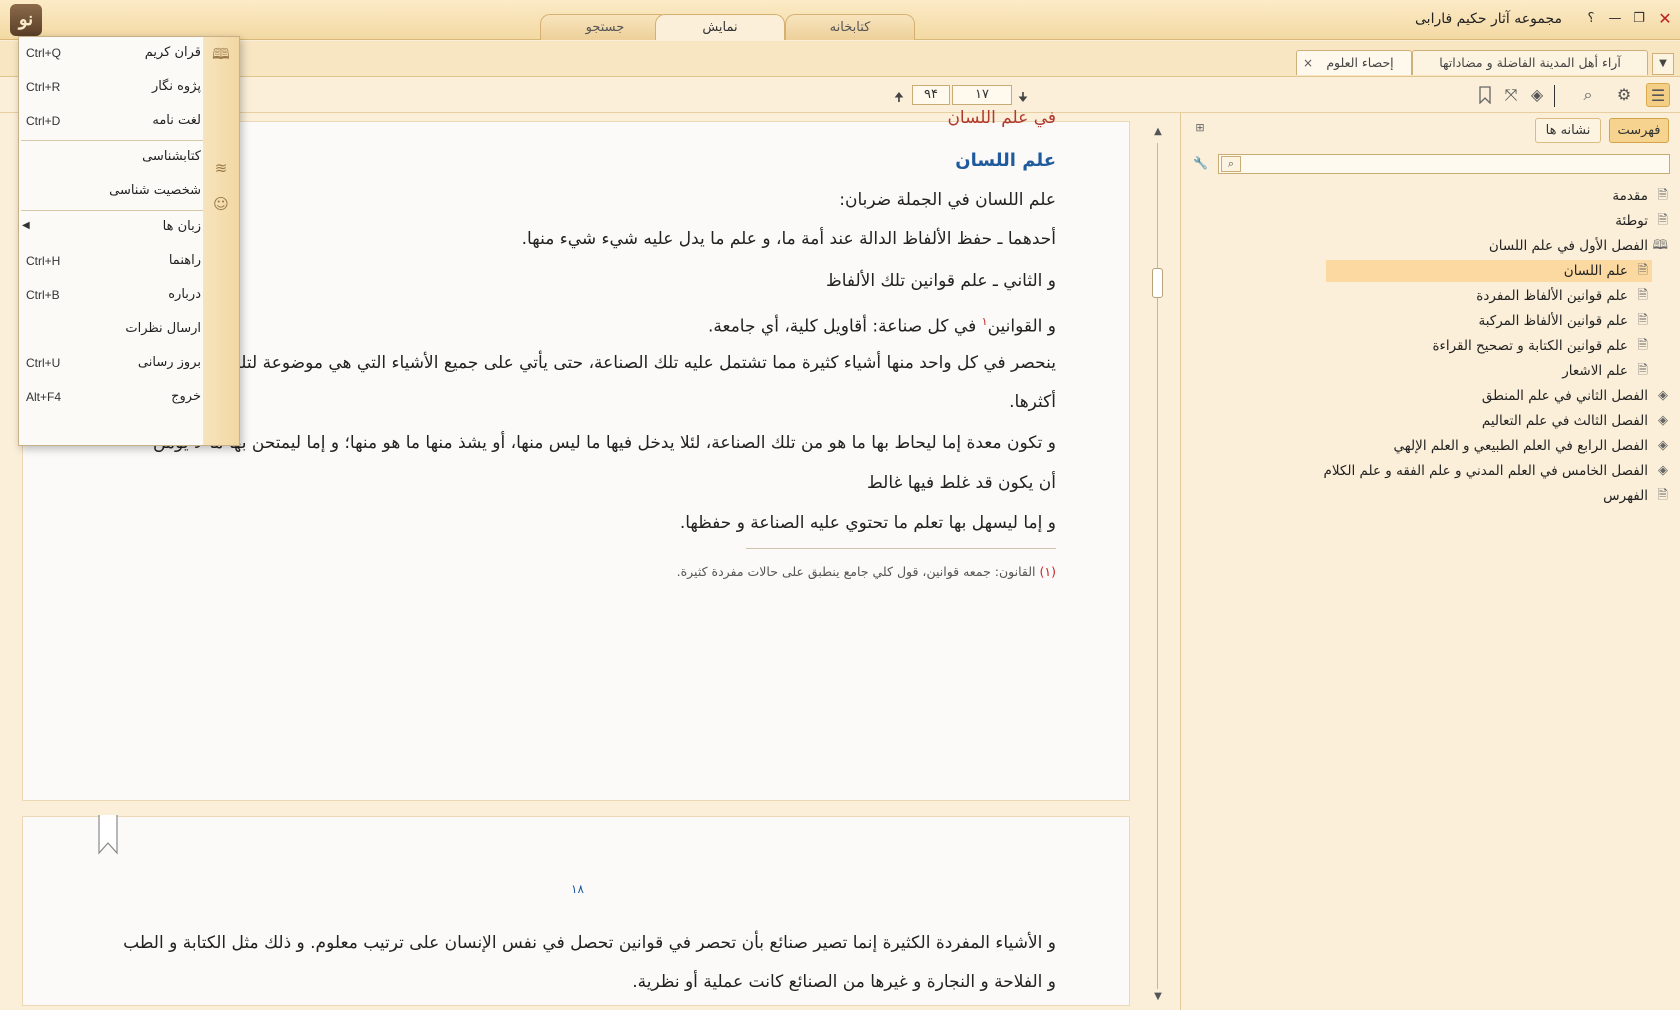 Image resolution: width=1680 pixels, height=1010 pixels. I want to click on doc-tab-ihsa-ulum: × إحصاء العلوم, so click(1354, 62).